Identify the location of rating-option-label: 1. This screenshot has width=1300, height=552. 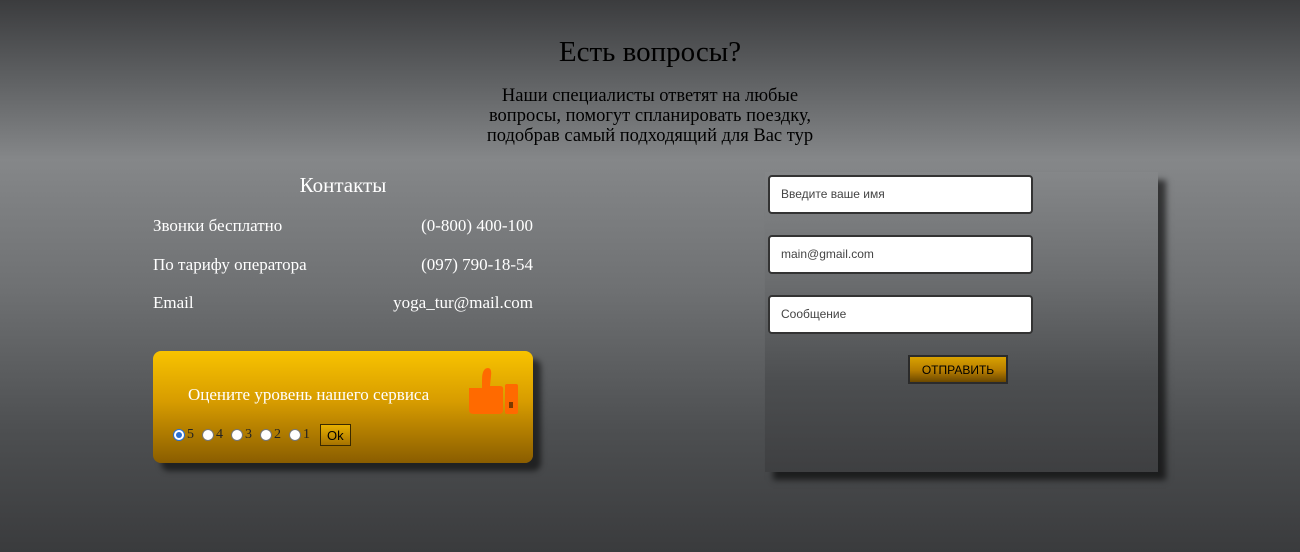
(306, 434).